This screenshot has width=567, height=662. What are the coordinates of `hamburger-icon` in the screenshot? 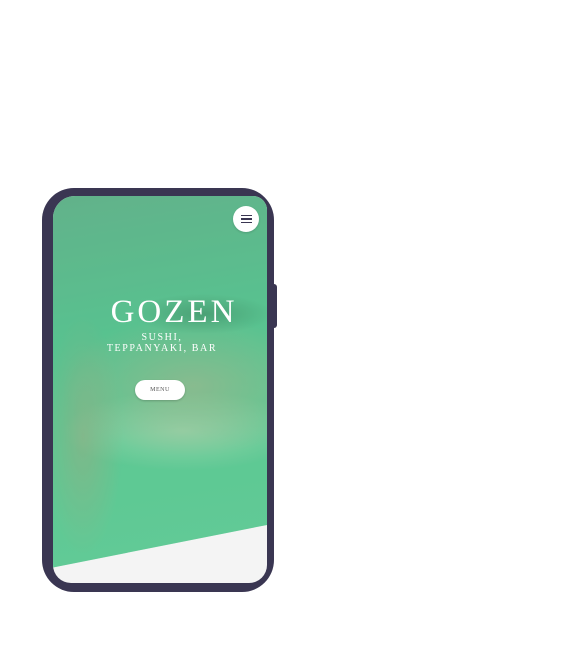 It's located at (246, 219).